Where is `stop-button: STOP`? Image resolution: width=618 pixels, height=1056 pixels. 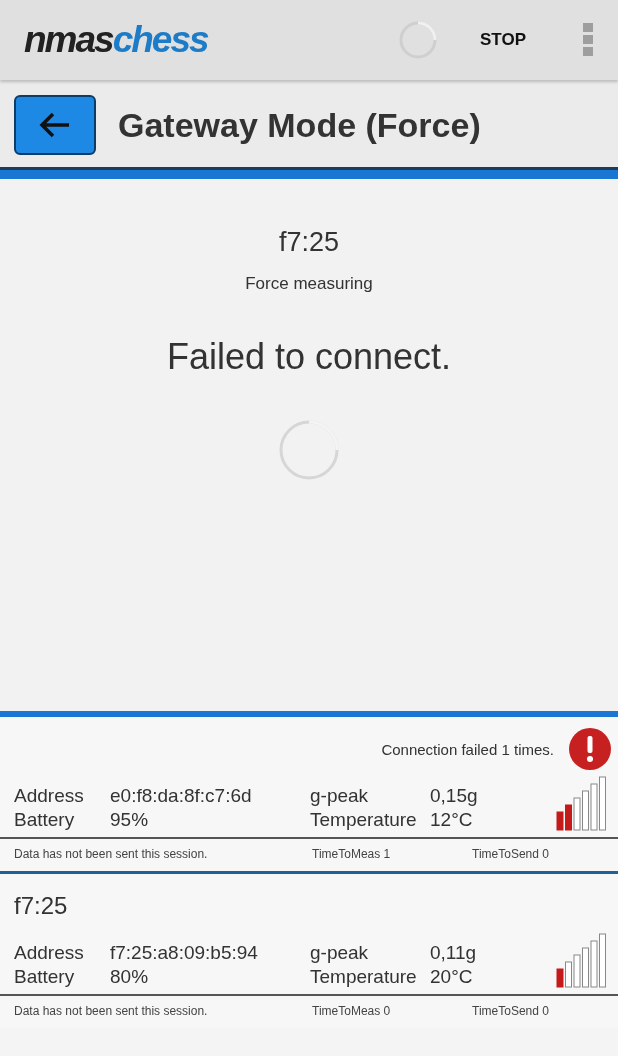 stop-button: STOP is located at coordinates (503, 40).